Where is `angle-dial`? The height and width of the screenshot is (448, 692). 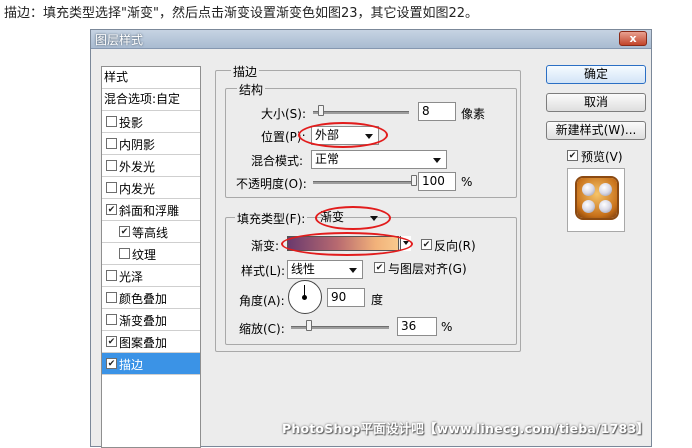
angle-dial is located at coordinates (305, 297).